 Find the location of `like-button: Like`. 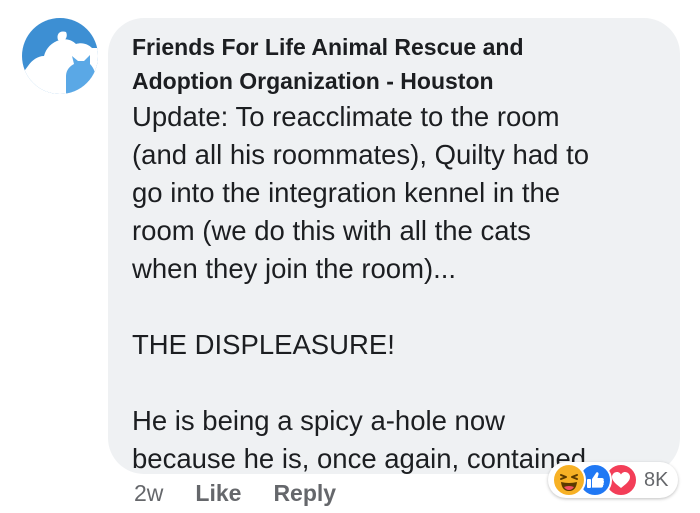

like-button: Like is located at coordinates (218, 493).